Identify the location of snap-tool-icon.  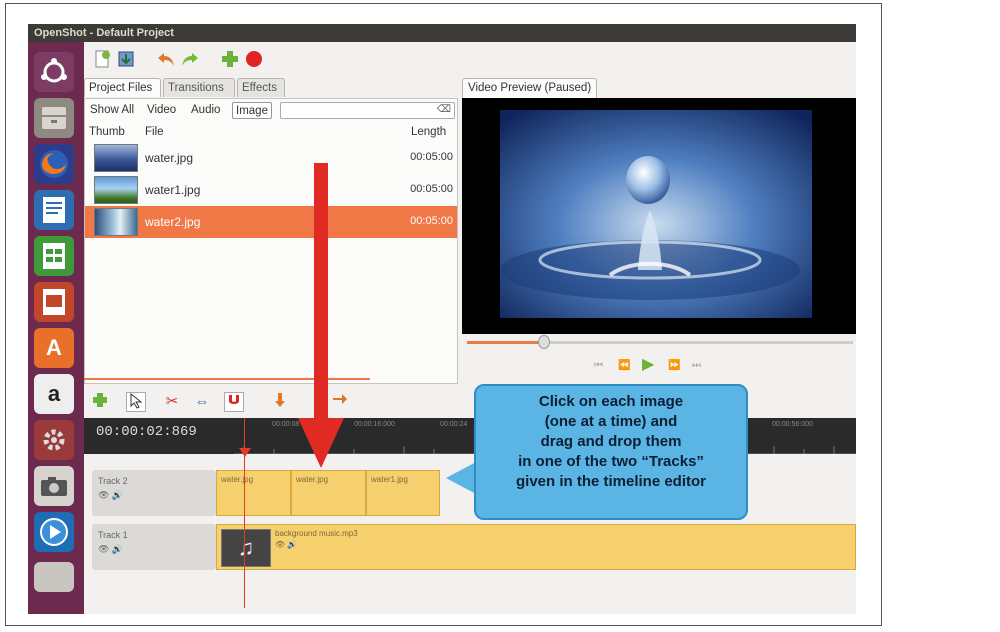
(234, 402).